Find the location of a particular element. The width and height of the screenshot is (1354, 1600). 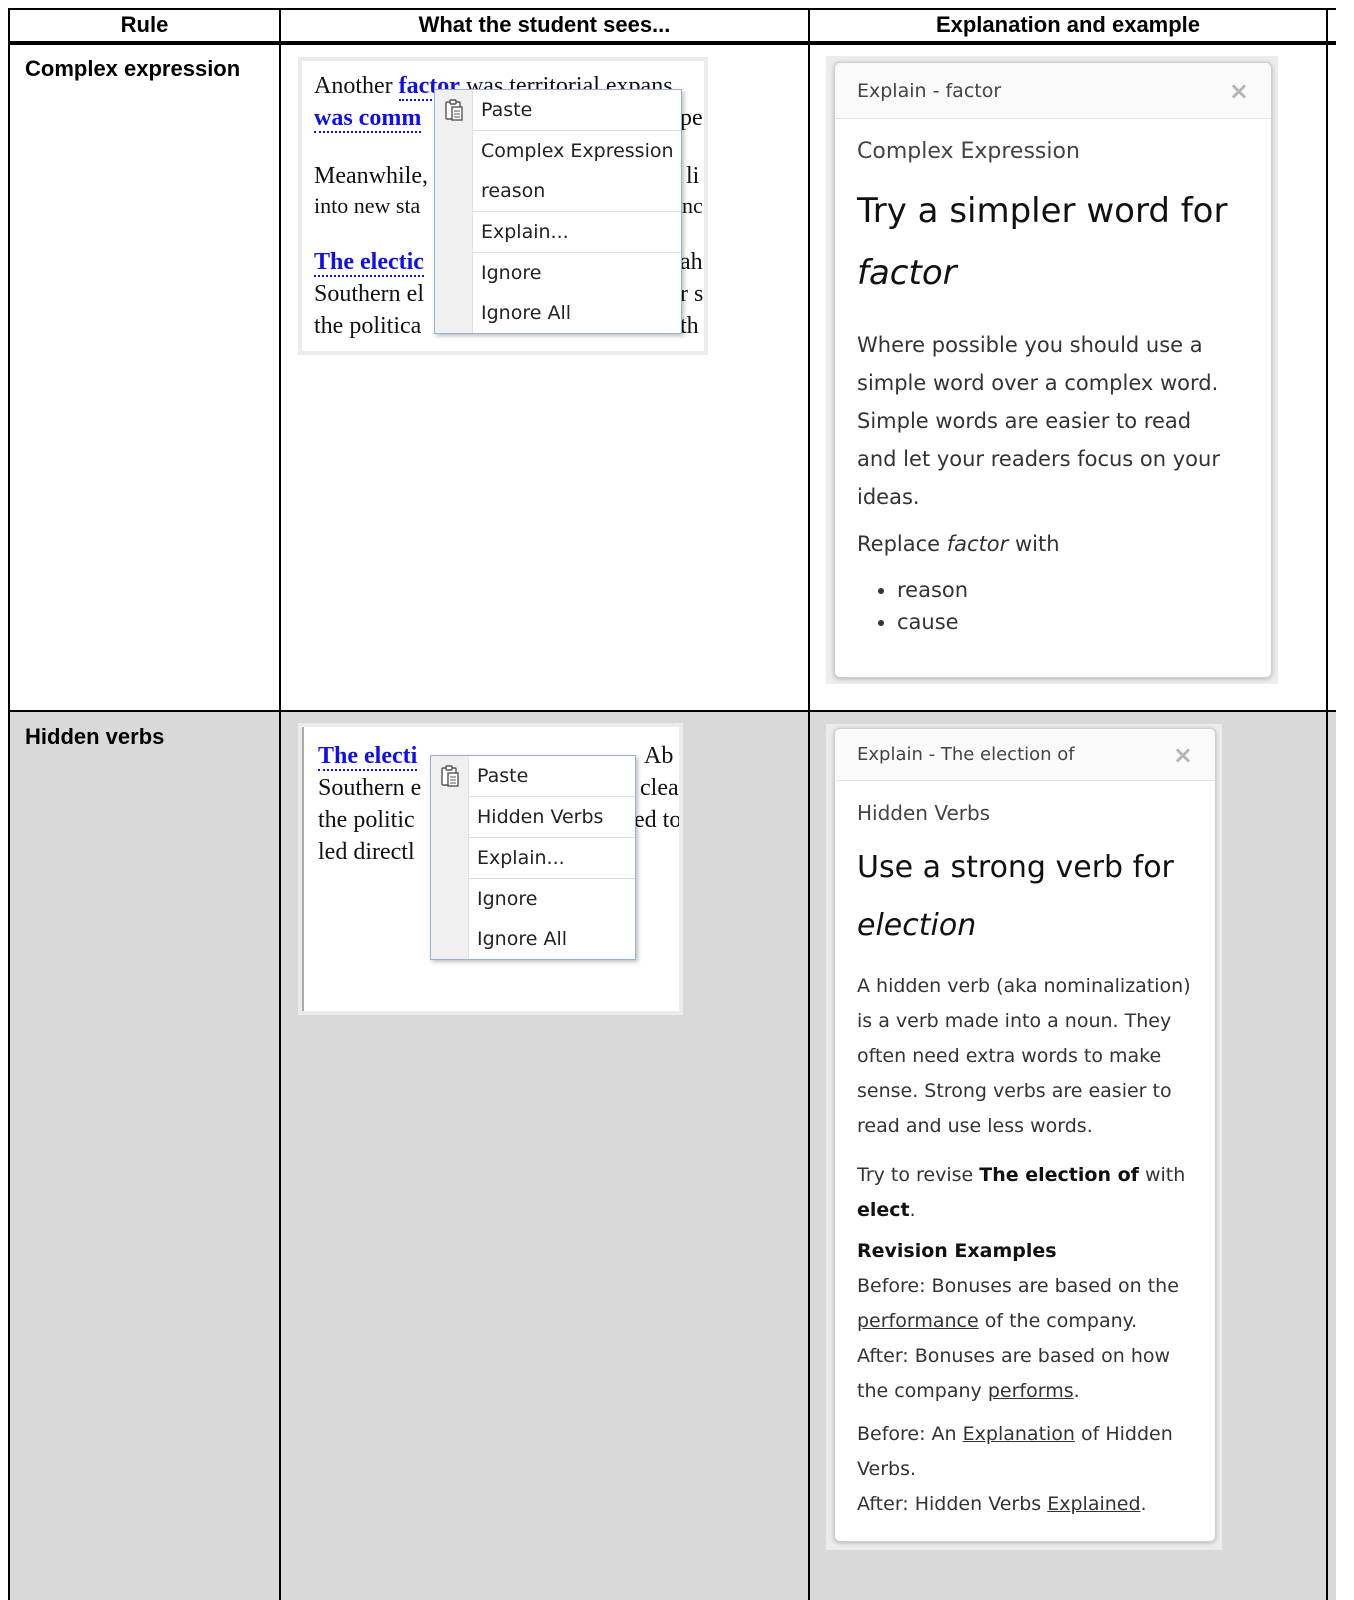

doc-text: Another is located at coordinates (353, 86).